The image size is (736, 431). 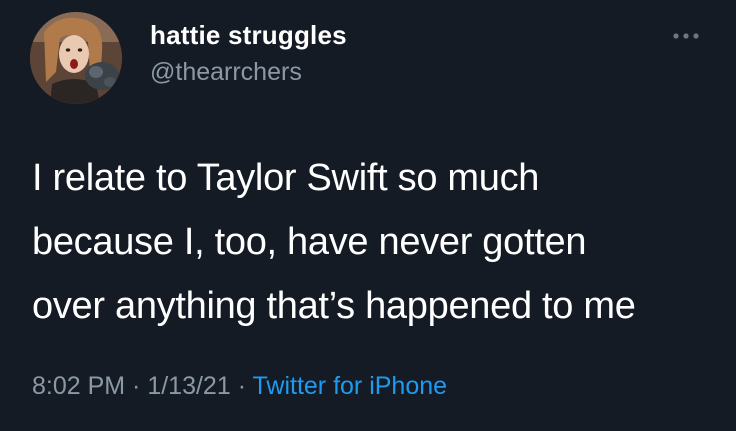 I want to click on profile-photo-icon, so click(x=76, y=58).